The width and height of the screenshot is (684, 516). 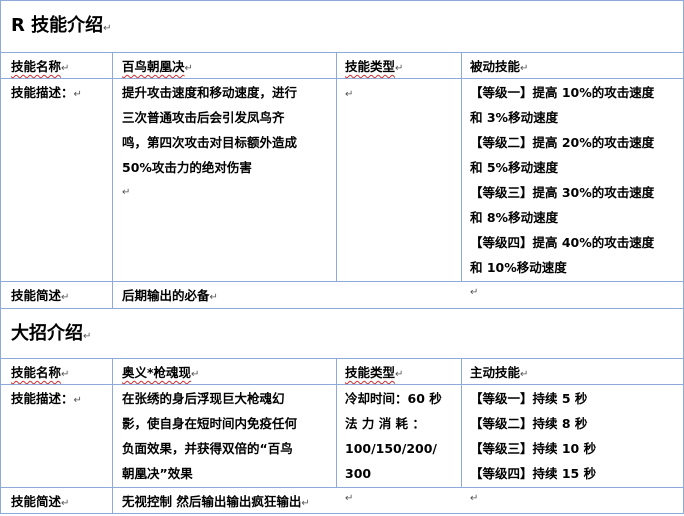 What do you see at coordinates (349, 94) in the screenshot?
I see `empty-cell: ↵` at bounding box center [349, 94].